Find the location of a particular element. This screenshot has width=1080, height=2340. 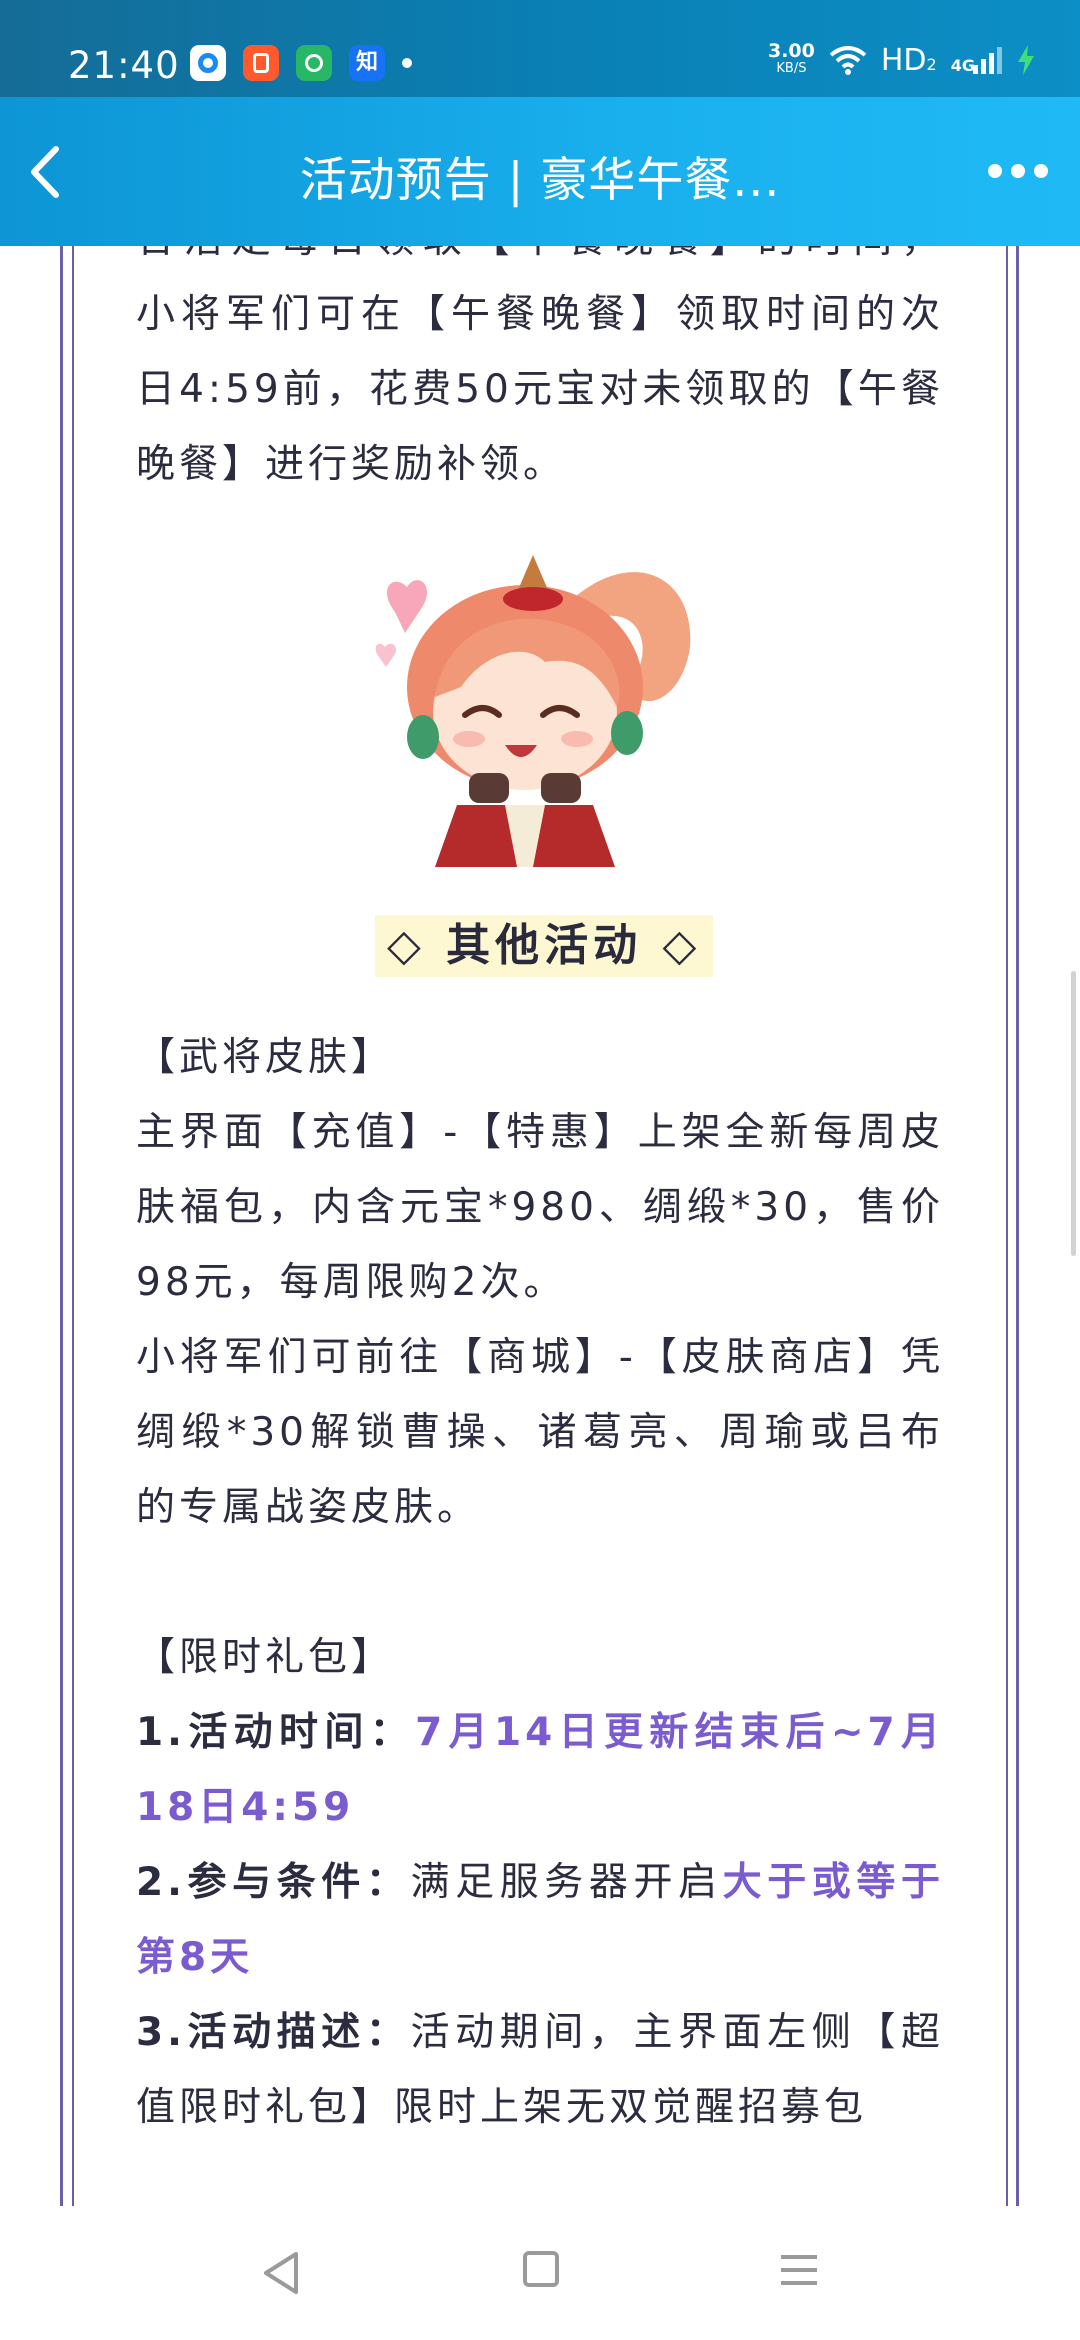

gift-item-2-label: 2.参与条件： is located at coordinates (273, 1882).